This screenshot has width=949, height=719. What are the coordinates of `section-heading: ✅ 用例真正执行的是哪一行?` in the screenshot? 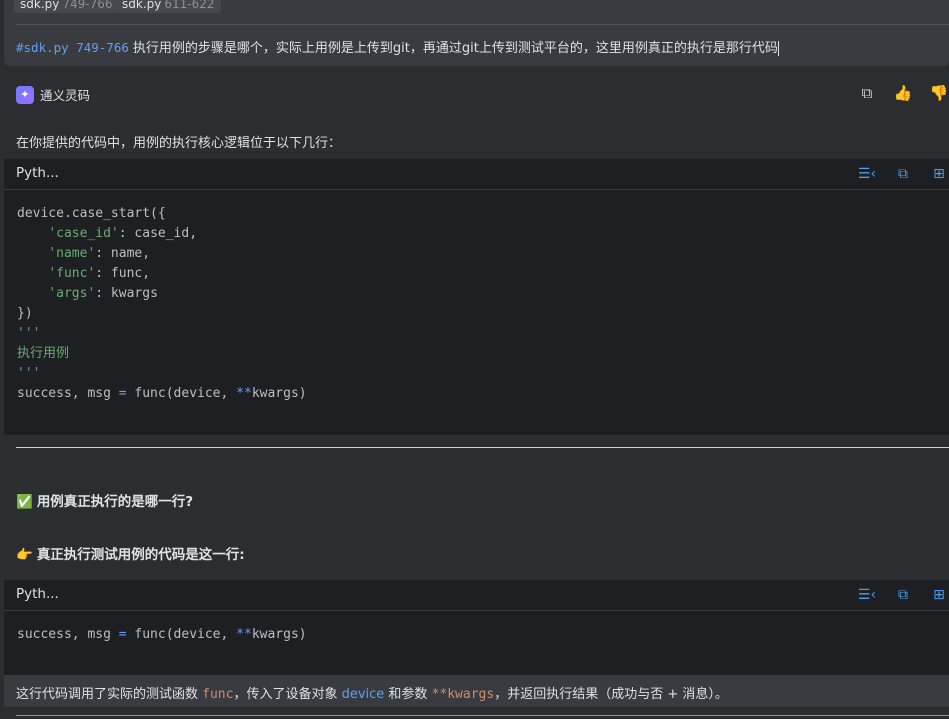 It's located at (104, 500).